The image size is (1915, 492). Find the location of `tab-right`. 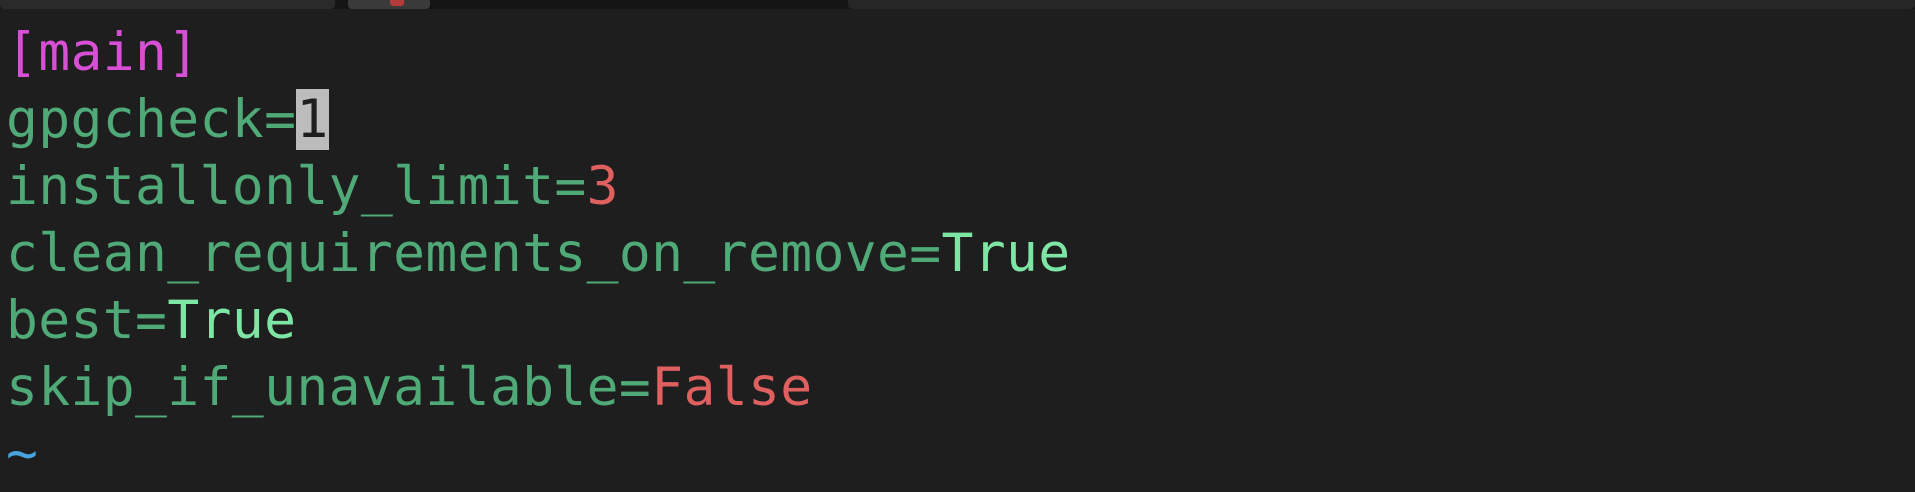

tab-right is located at coordinates (1381, 4).